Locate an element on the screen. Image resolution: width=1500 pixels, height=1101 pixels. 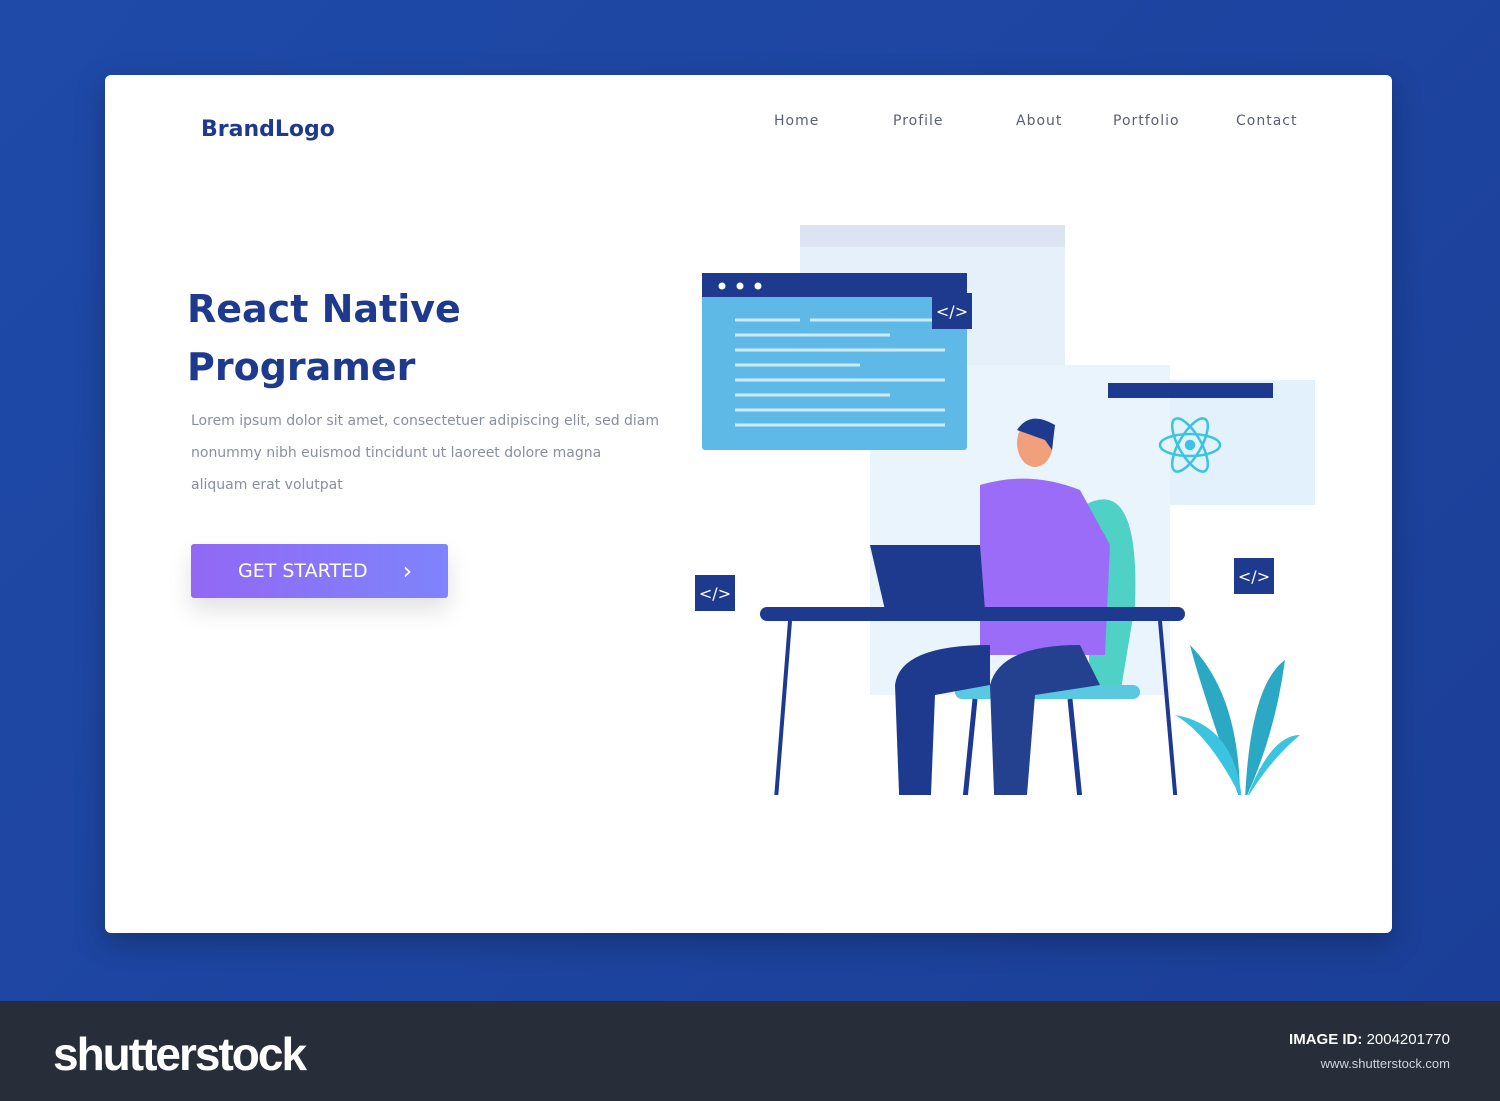
image-id-value: 2004201770 is located at coordinates (1408, 1039).